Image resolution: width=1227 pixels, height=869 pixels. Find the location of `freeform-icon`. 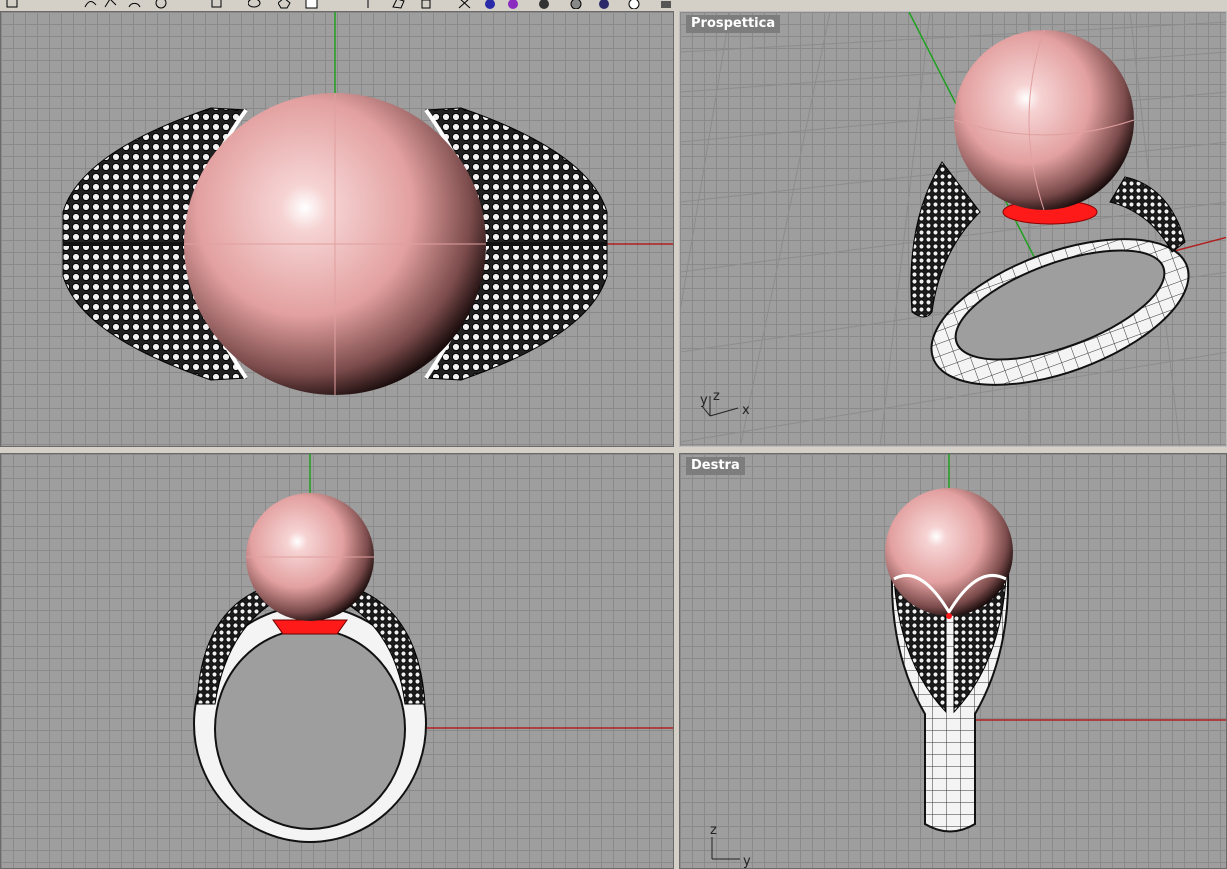

freeform-icon is located at coordinates (311, 4).